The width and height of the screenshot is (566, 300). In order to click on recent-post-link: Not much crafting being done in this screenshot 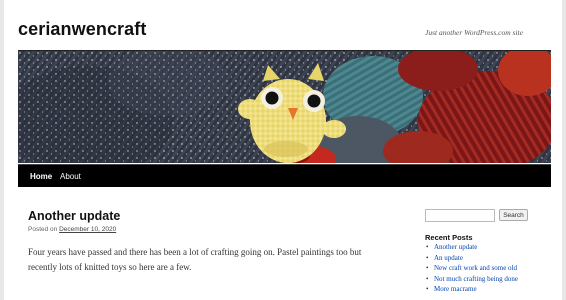, I will do `click(471, 279)`.